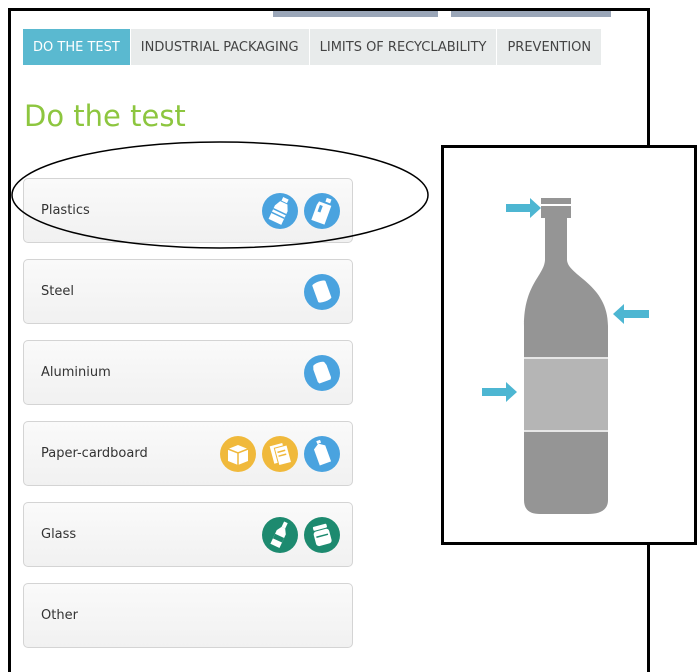 The height and width of the screenshot is (672, 697). I want to click on tab-industrial-packaging: INDUSTRIAL PACKAGING, so click(220, 47).